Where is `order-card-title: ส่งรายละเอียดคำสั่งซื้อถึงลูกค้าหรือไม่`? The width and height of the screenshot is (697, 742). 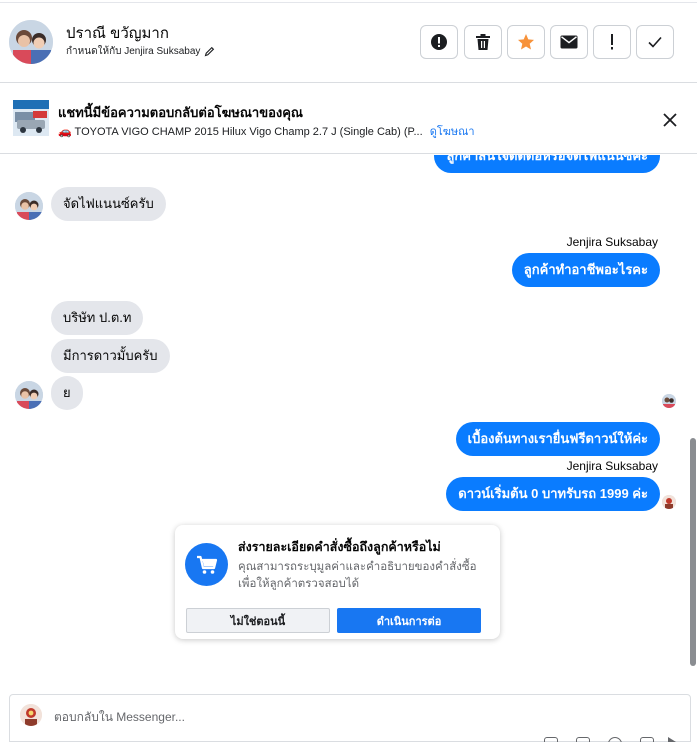 order-card-title: ส่งรายละเอียดคำสั่งซื้อถึงลูกค้าหรือไม่ is located at coordinates (339, 547).